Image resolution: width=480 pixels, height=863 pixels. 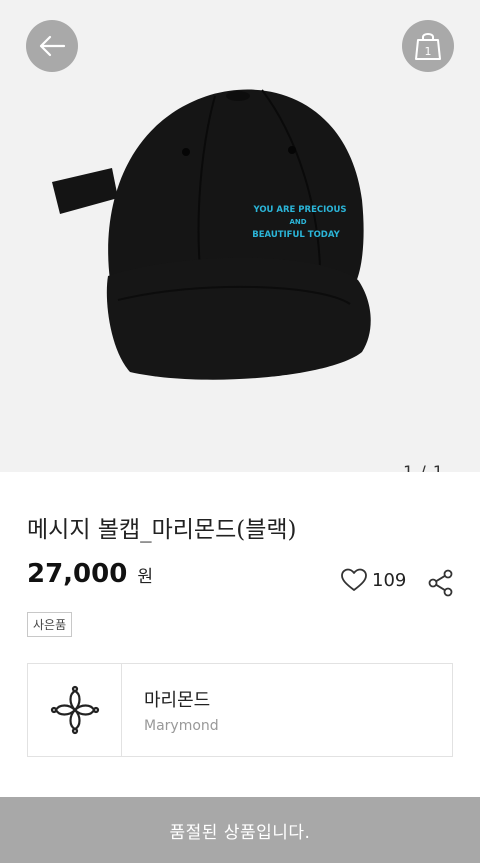 I want to click on back-button, so click(x=52, y=46).